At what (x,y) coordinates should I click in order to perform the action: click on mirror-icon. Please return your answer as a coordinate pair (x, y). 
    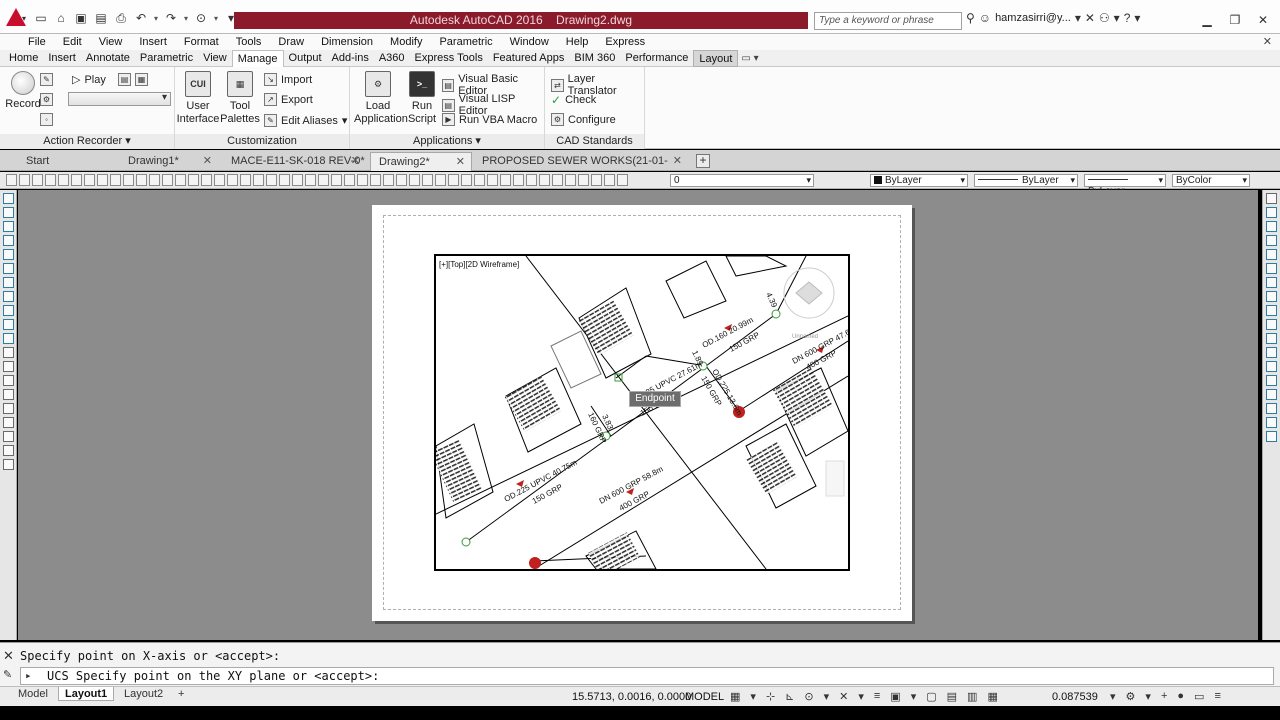
    Looking at the image, I should click on (1271, 226).